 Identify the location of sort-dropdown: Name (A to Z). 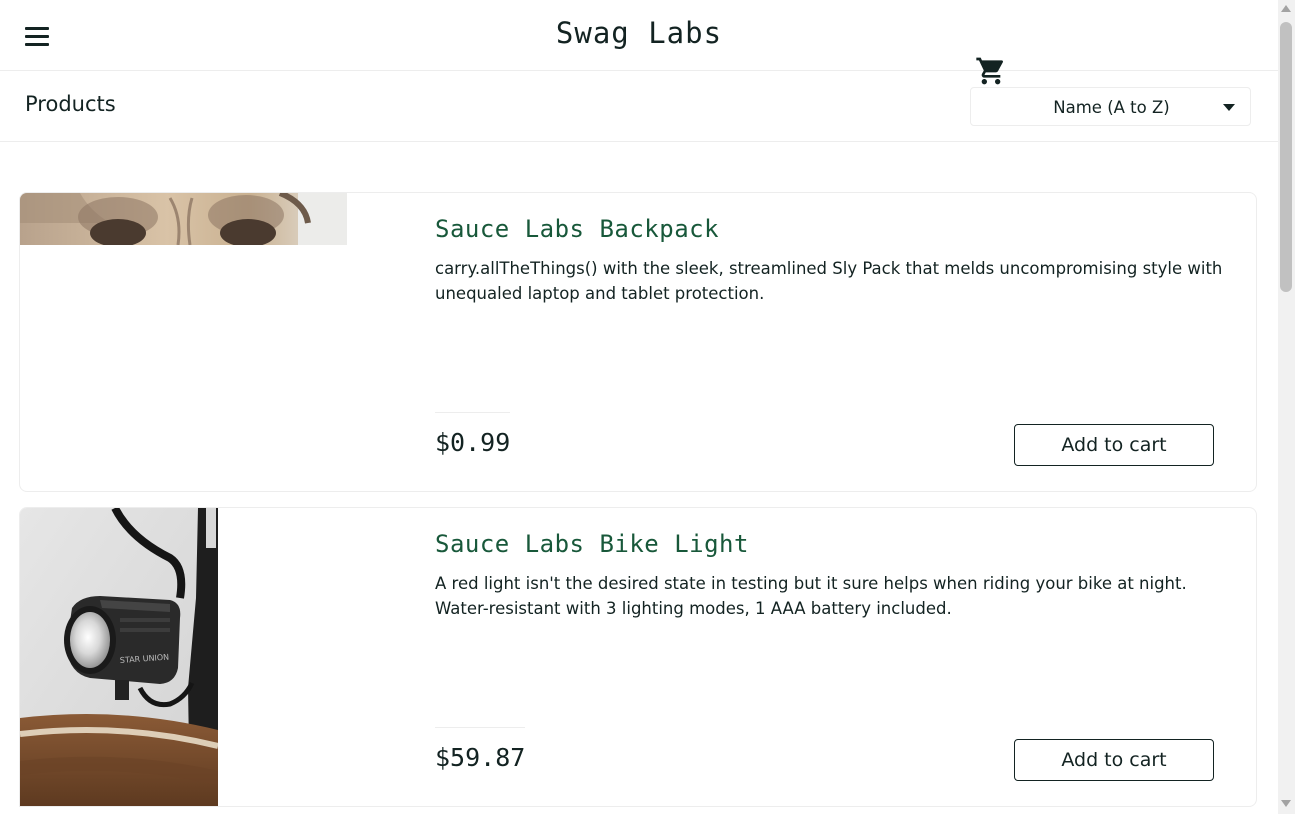
(1110, 106).